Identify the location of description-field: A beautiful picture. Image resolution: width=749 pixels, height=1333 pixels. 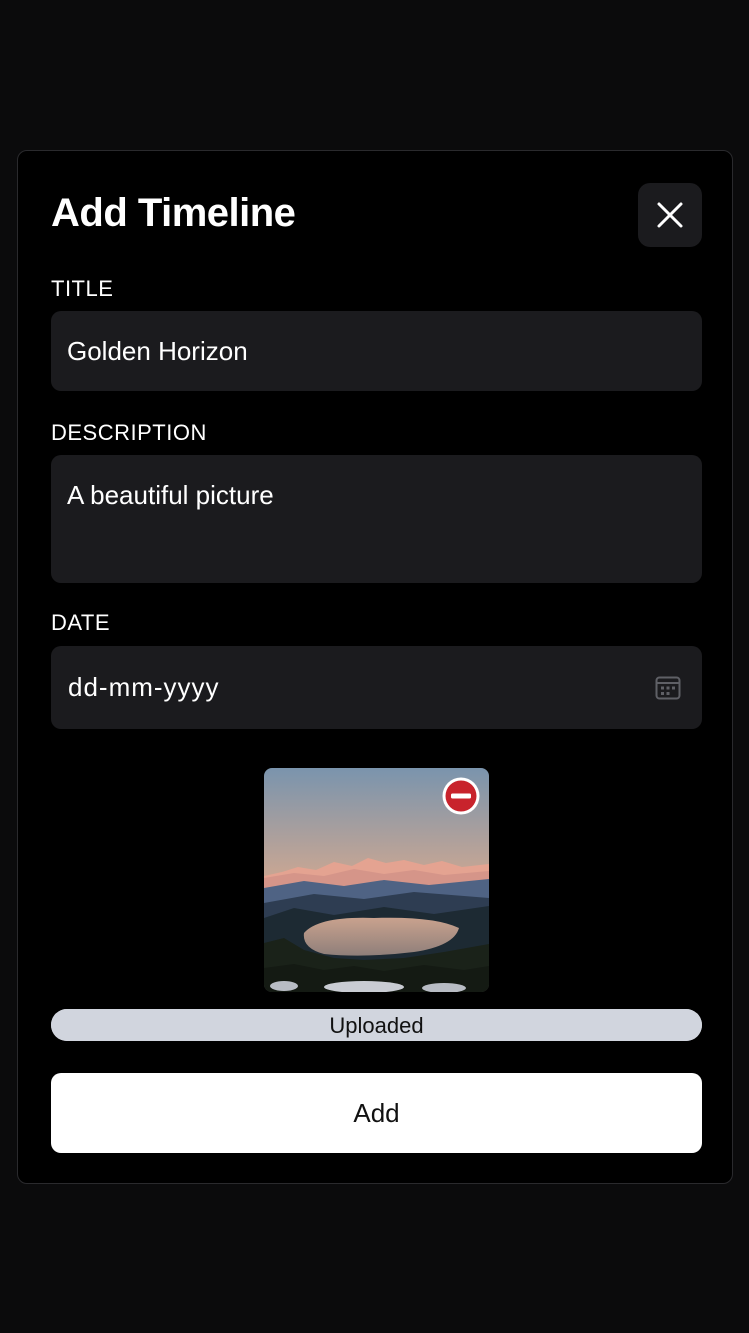
(376, 519).